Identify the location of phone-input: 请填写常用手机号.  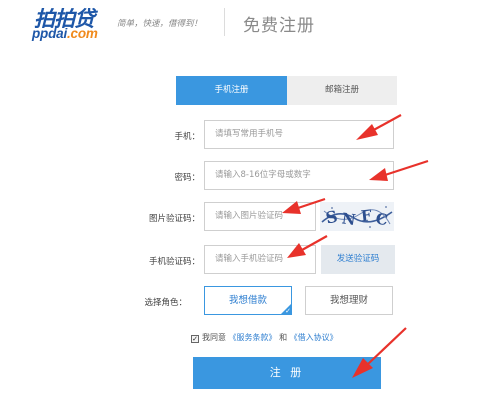
(299, 134).